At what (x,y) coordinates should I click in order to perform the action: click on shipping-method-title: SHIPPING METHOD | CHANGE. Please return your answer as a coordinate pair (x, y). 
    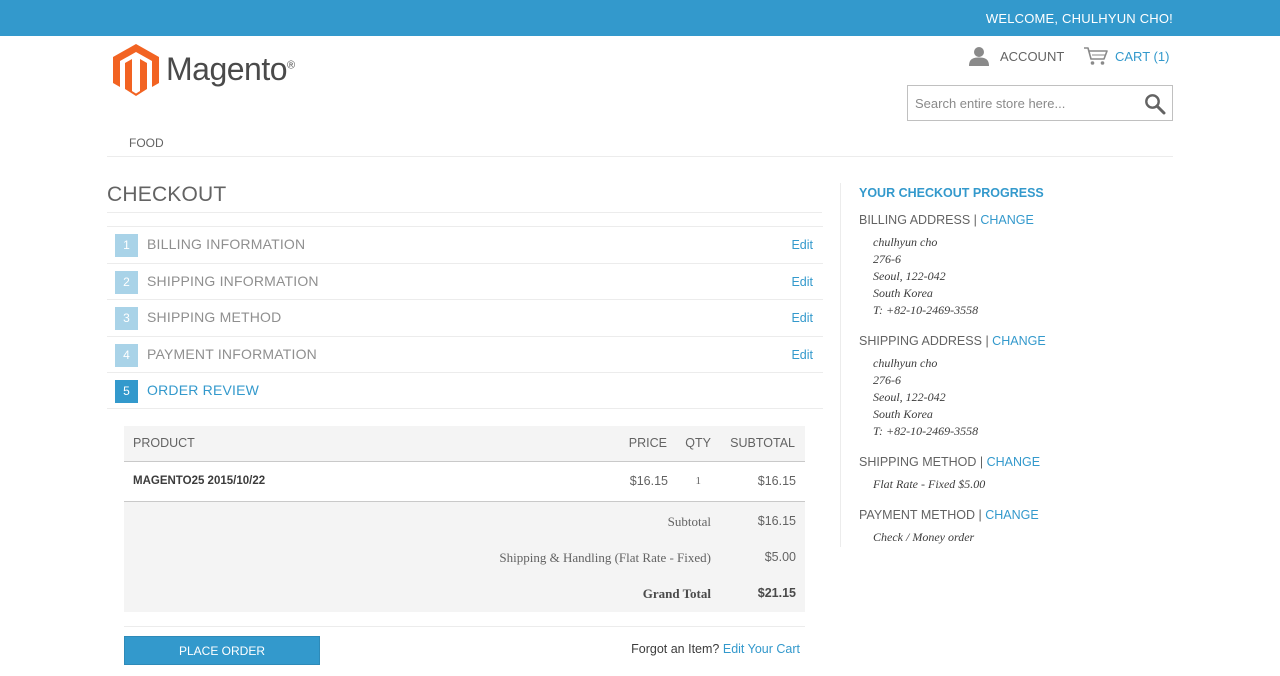
    Looking at the image, I should click on (949, 462).